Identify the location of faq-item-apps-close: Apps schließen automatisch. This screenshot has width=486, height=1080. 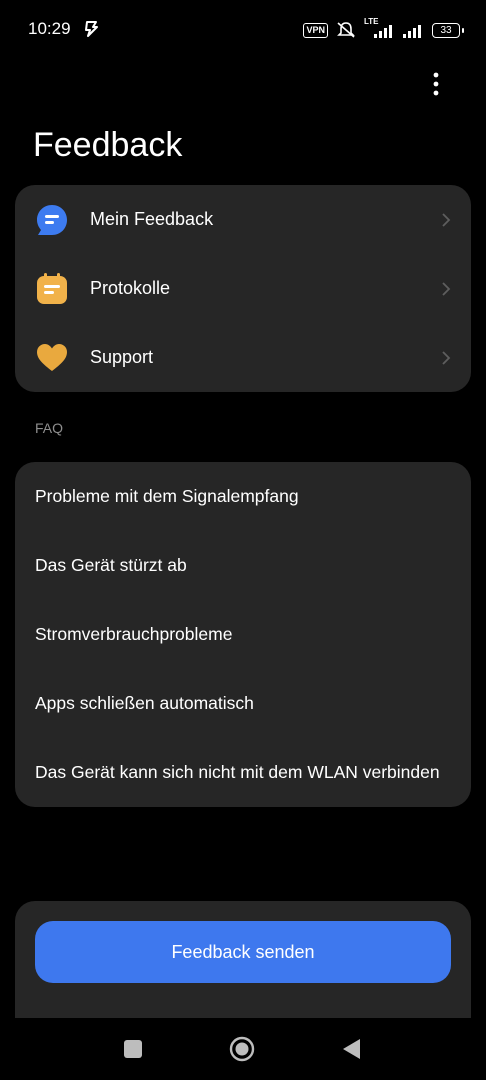
(243, 703).